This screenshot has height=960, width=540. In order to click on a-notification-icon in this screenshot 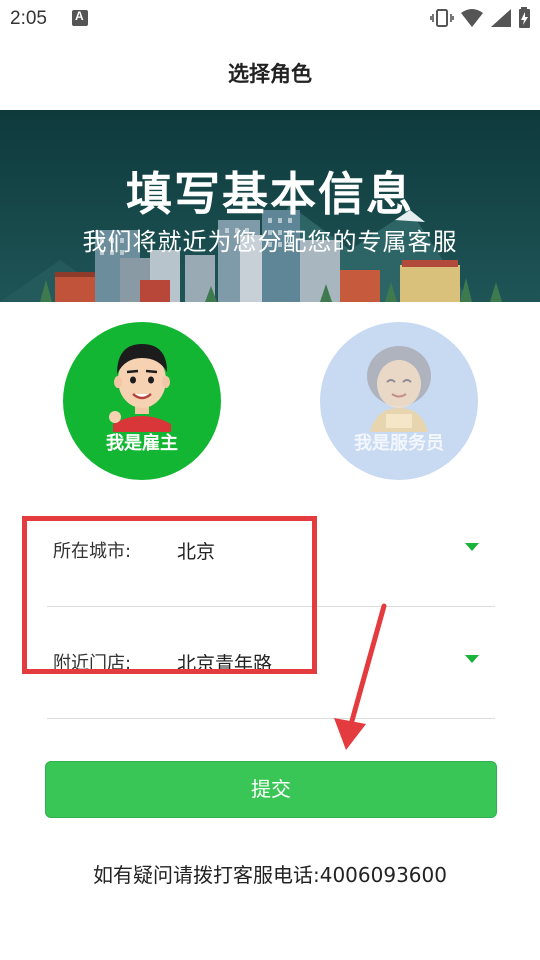, I will do `click(80, 17)`.